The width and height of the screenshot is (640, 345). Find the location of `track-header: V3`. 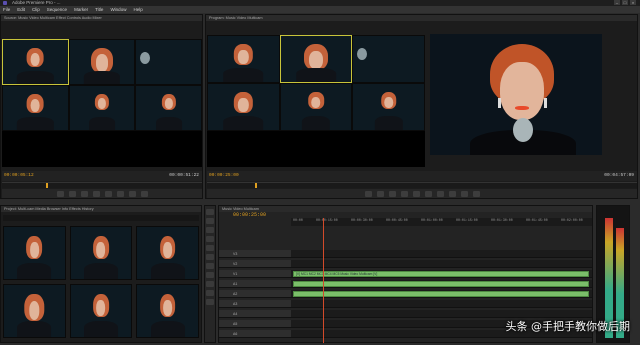

track-header: V3 is located at coordinates (255, 253).